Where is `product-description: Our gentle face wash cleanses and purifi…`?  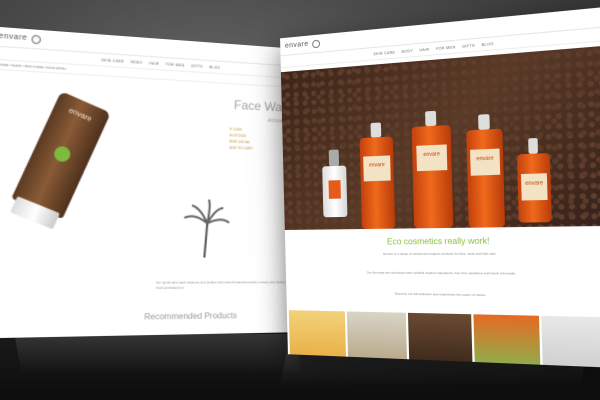
product-description: Our gentle face wash cleanses and purifi… is located at coordinates (220, 285).